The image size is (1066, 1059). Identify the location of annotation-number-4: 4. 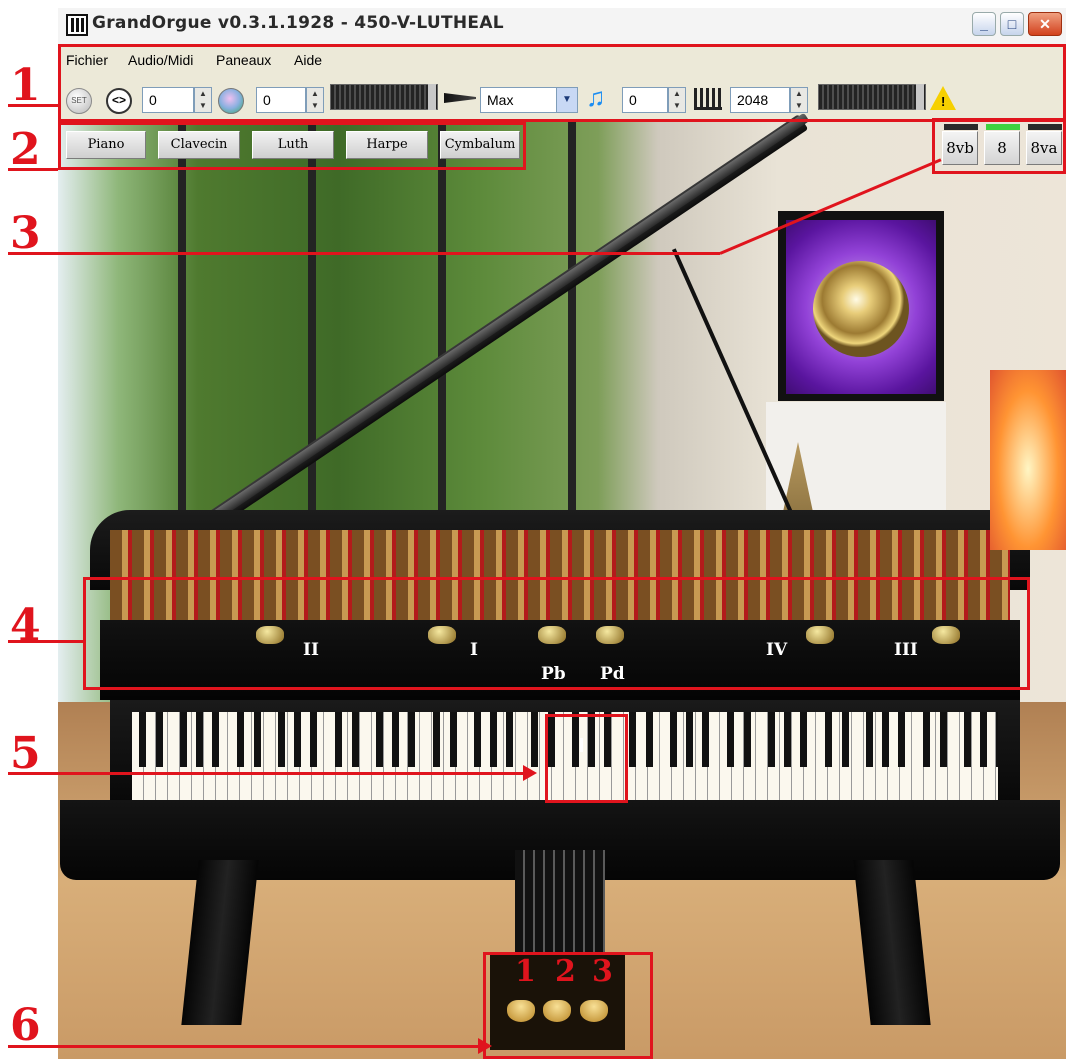
(25, 625).